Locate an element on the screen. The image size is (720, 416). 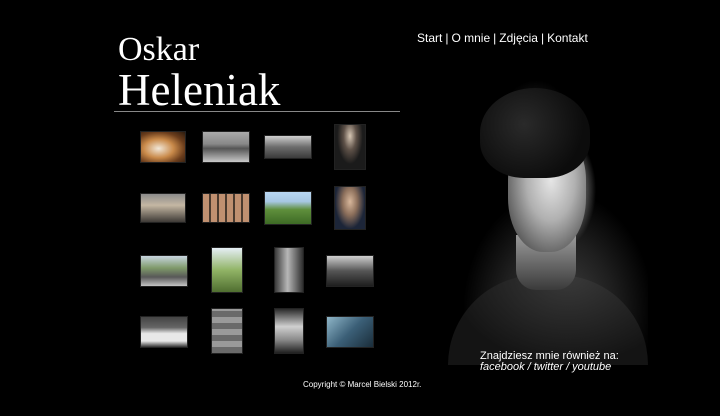
gallery-thumbnail-street-people is located at coordinates (163, 208).